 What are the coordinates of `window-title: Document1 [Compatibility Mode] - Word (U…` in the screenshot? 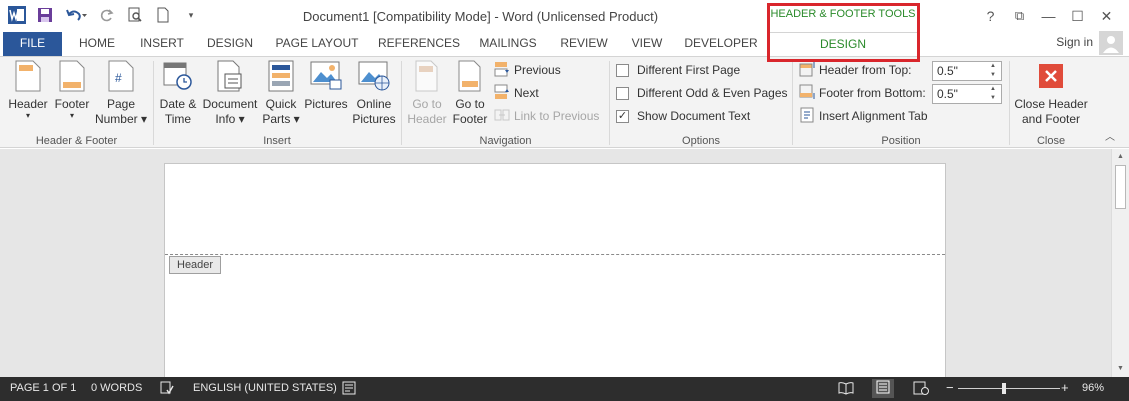 It's located at (480, 16).